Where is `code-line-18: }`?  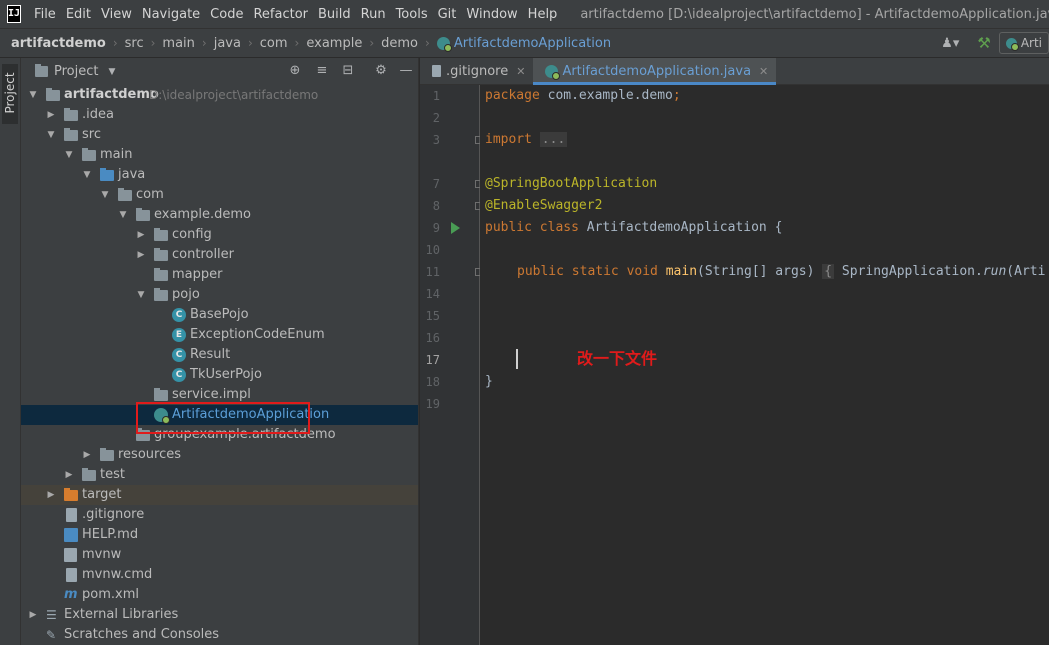 code-line-18: } is located at coordinates (489, 381).